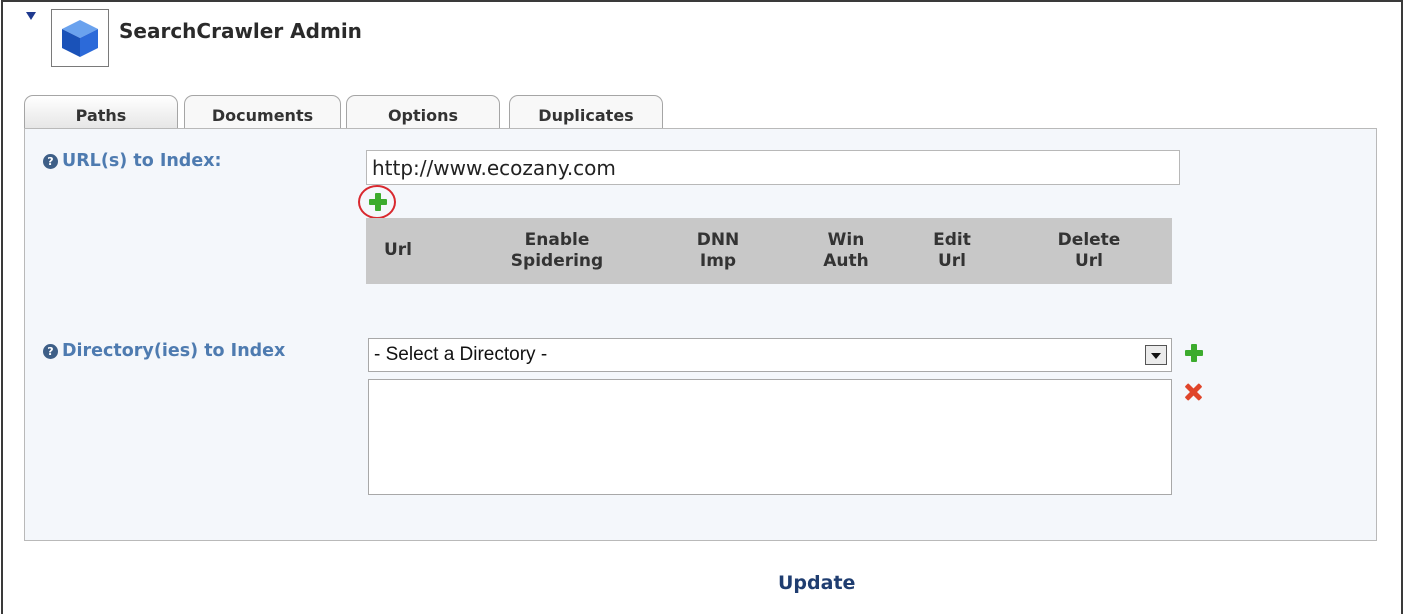 The width and height of the screenshot is (1406, 614). I want to click on column-header-dnn-imp: DNN Imp, so click(718, 250).